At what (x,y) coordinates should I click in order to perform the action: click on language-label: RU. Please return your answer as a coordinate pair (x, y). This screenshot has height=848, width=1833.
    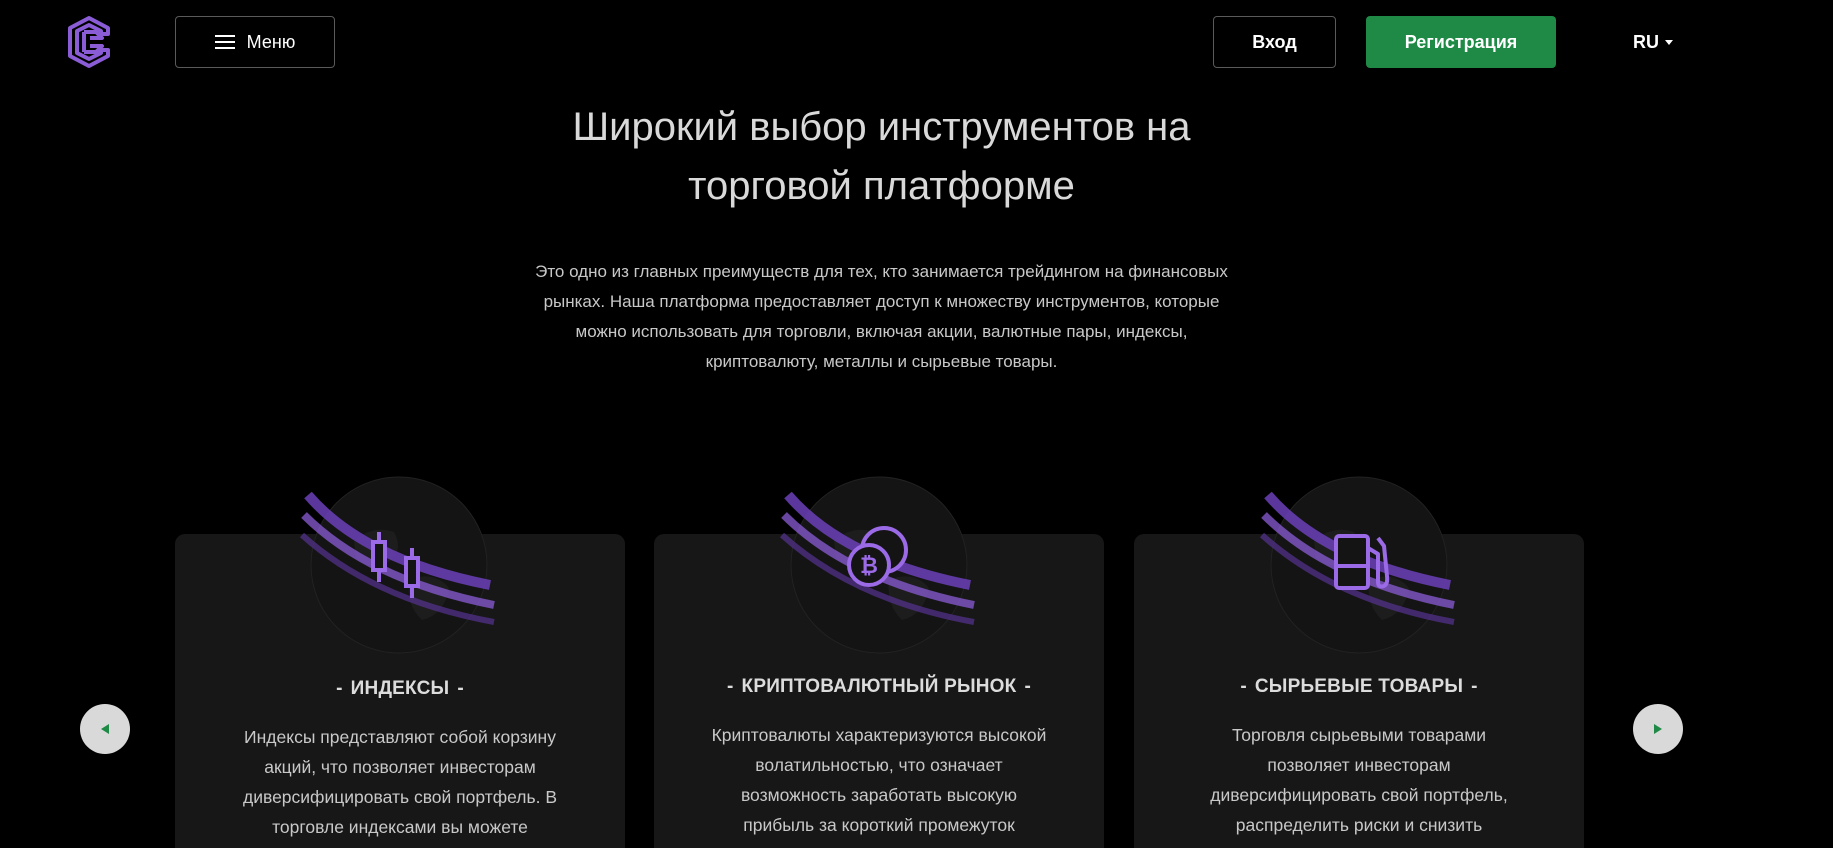
    Looking at the image, I should click on (1646, 41).